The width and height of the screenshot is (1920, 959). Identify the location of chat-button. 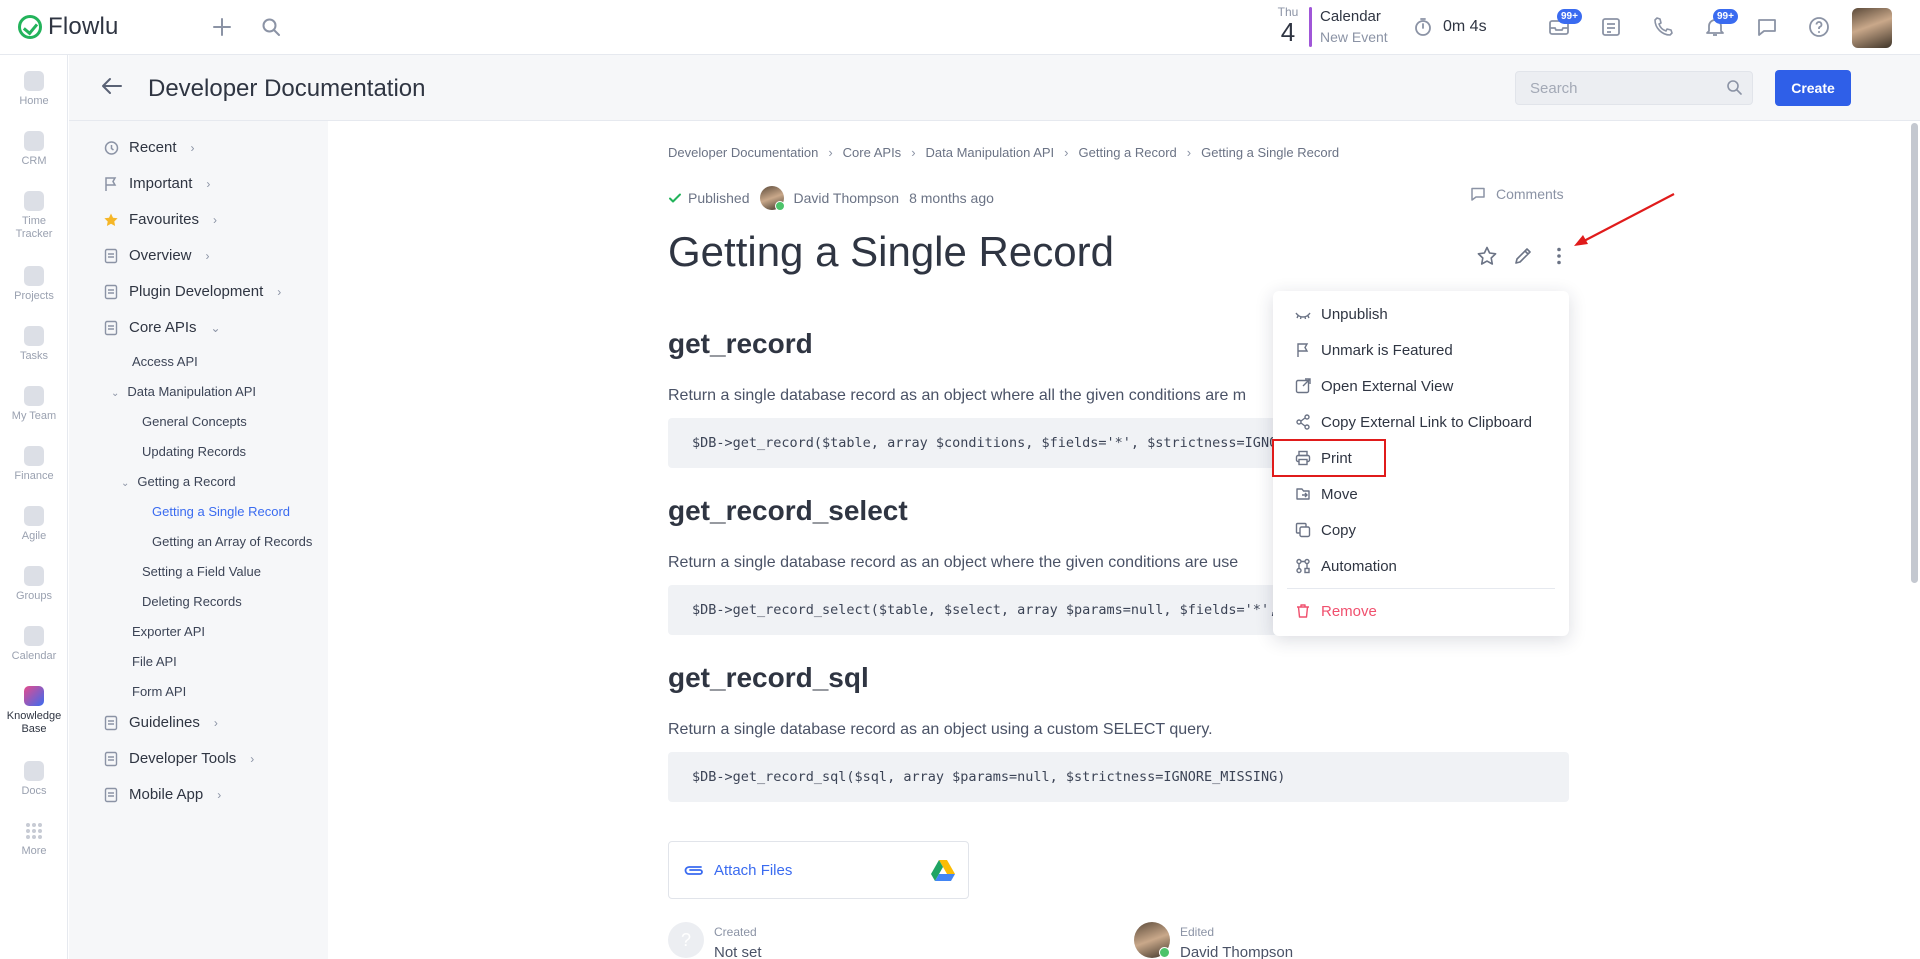
(1767, 27).